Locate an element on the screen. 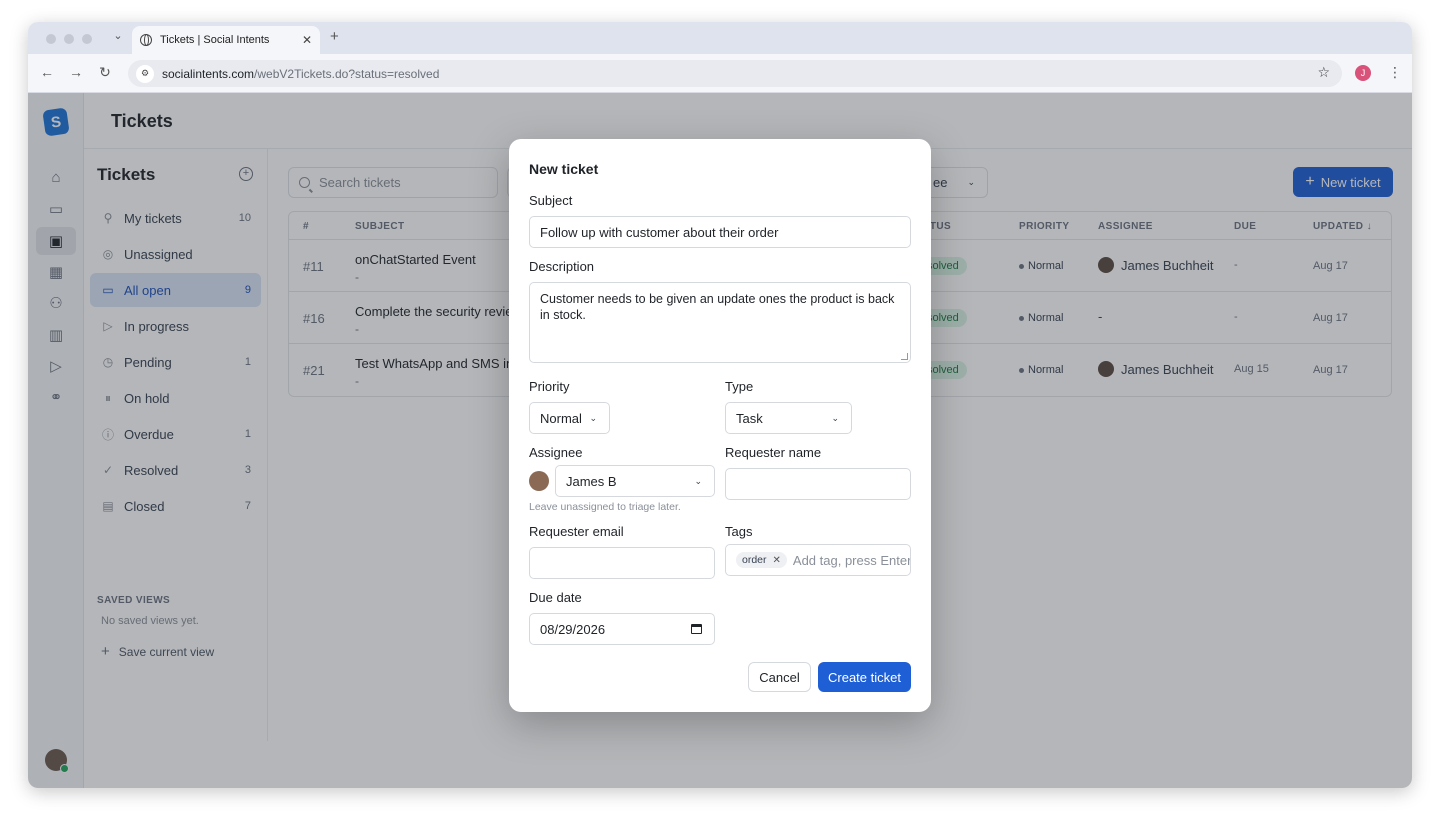 Image resolution: width=1440 pixels, height=822 pixels. cancel-button: Cancel is located at coordinates (779, 677).